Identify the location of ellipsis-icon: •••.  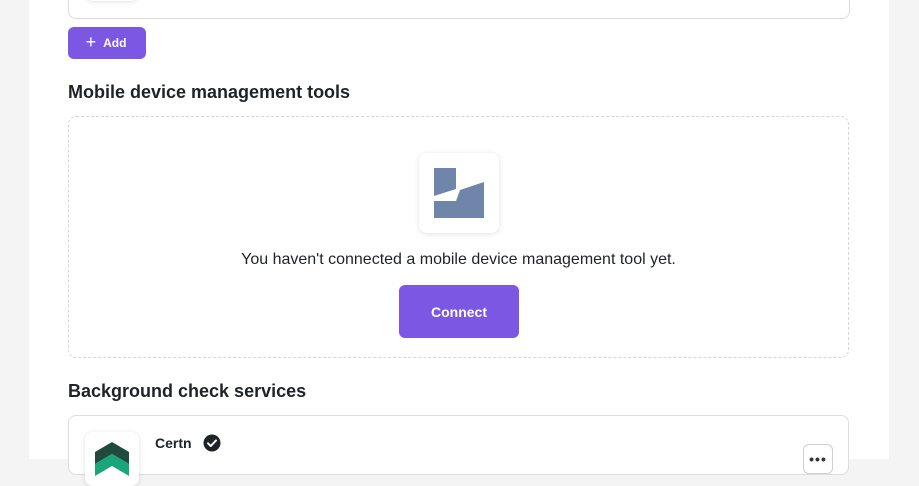
(818, 459).